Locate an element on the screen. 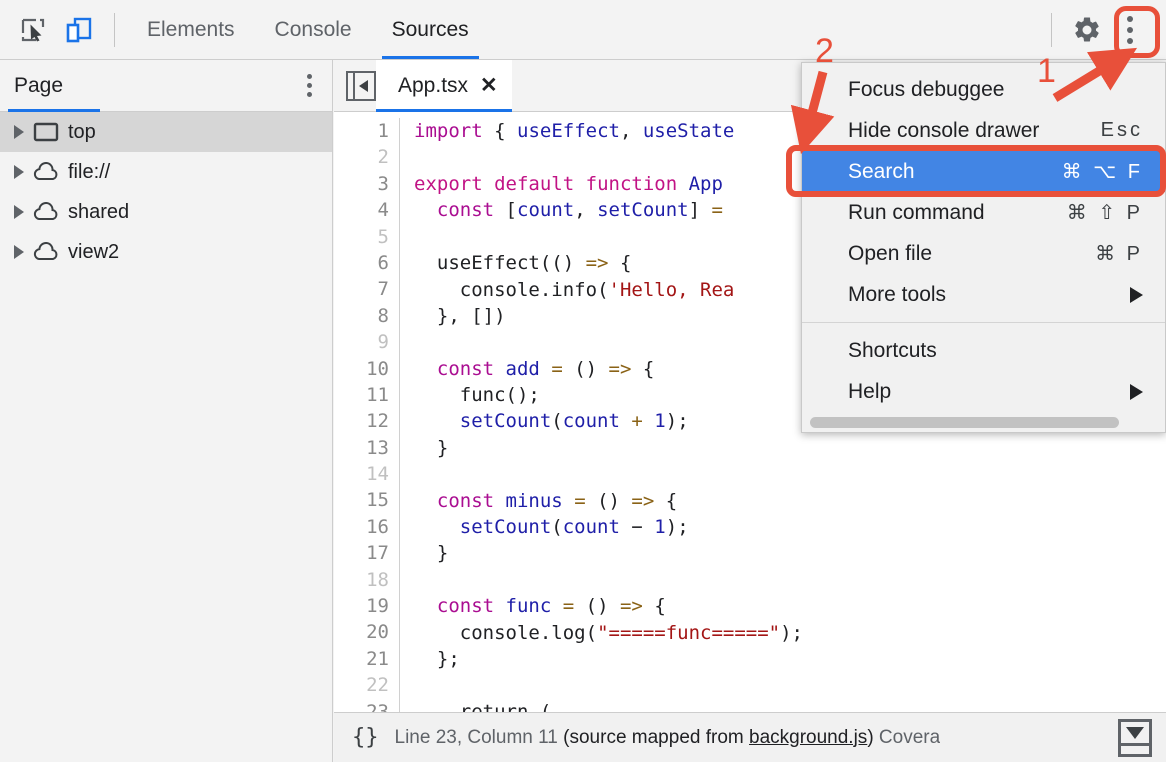 The image size is (1166, 762). menu-item-help: Help is located at coordinates (983, 391).